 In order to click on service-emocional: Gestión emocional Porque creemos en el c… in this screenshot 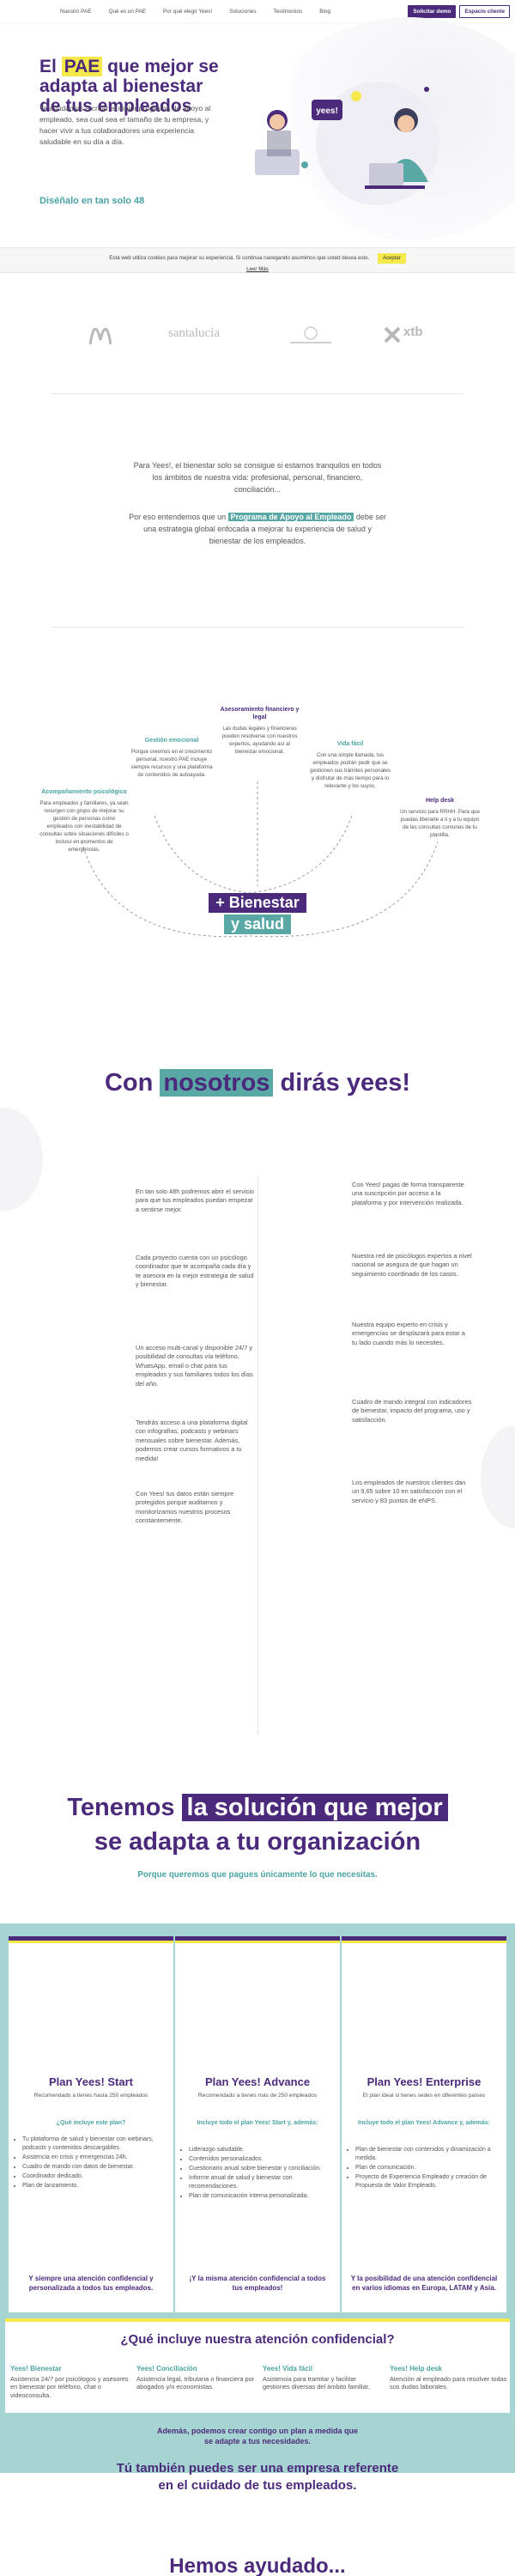, I will do `click(172, 758)`.